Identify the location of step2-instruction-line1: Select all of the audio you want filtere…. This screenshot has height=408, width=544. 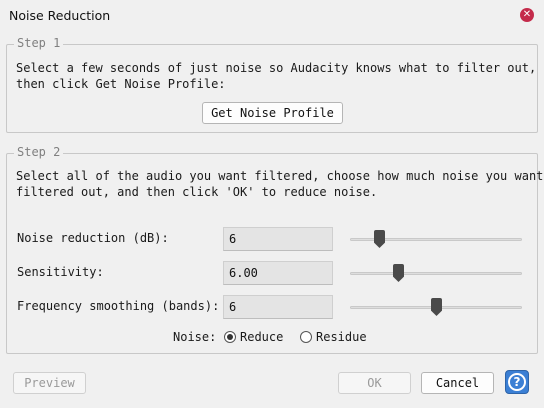
(280, 176).